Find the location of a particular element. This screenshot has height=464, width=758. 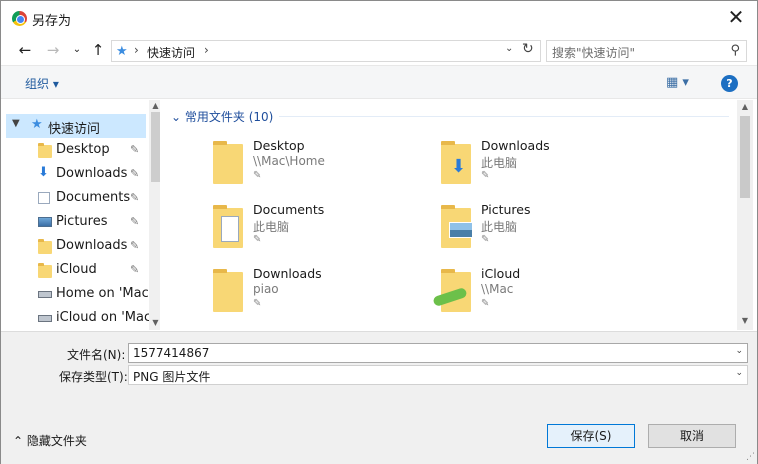

forward-button: → is located at coordinates (53, 50).